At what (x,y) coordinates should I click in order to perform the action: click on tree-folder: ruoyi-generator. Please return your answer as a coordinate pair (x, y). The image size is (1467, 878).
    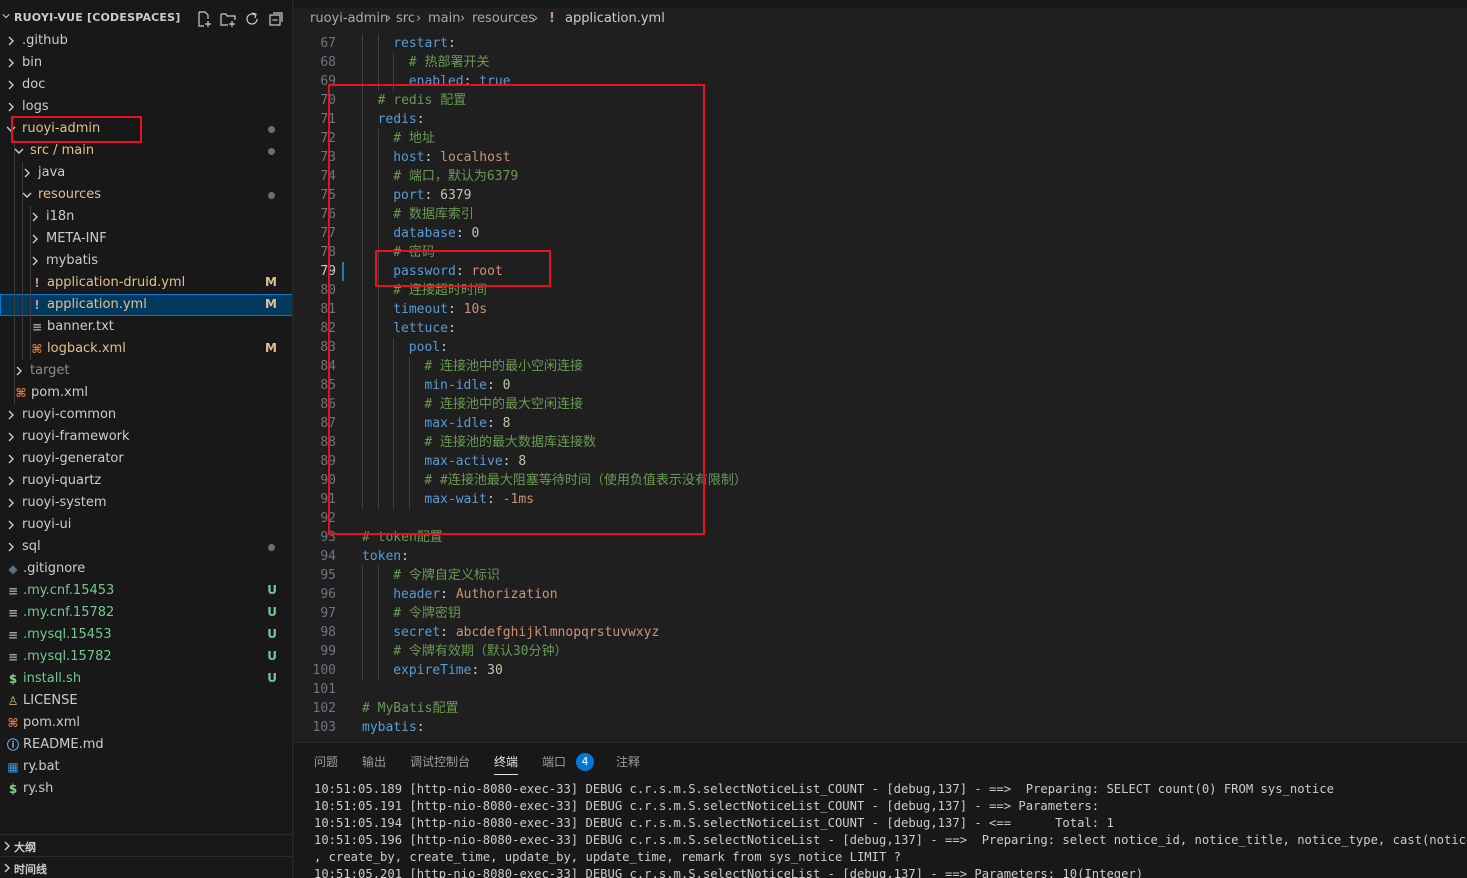
    Looking at the image, I should click on (146, 459).